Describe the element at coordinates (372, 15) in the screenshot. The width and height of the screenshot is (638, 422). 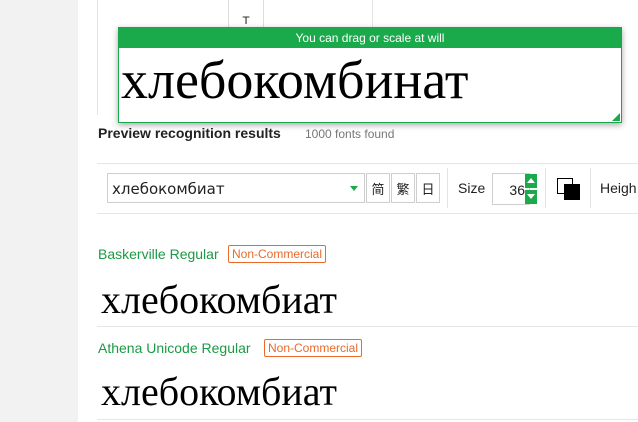
I see `source-divider` at that location.